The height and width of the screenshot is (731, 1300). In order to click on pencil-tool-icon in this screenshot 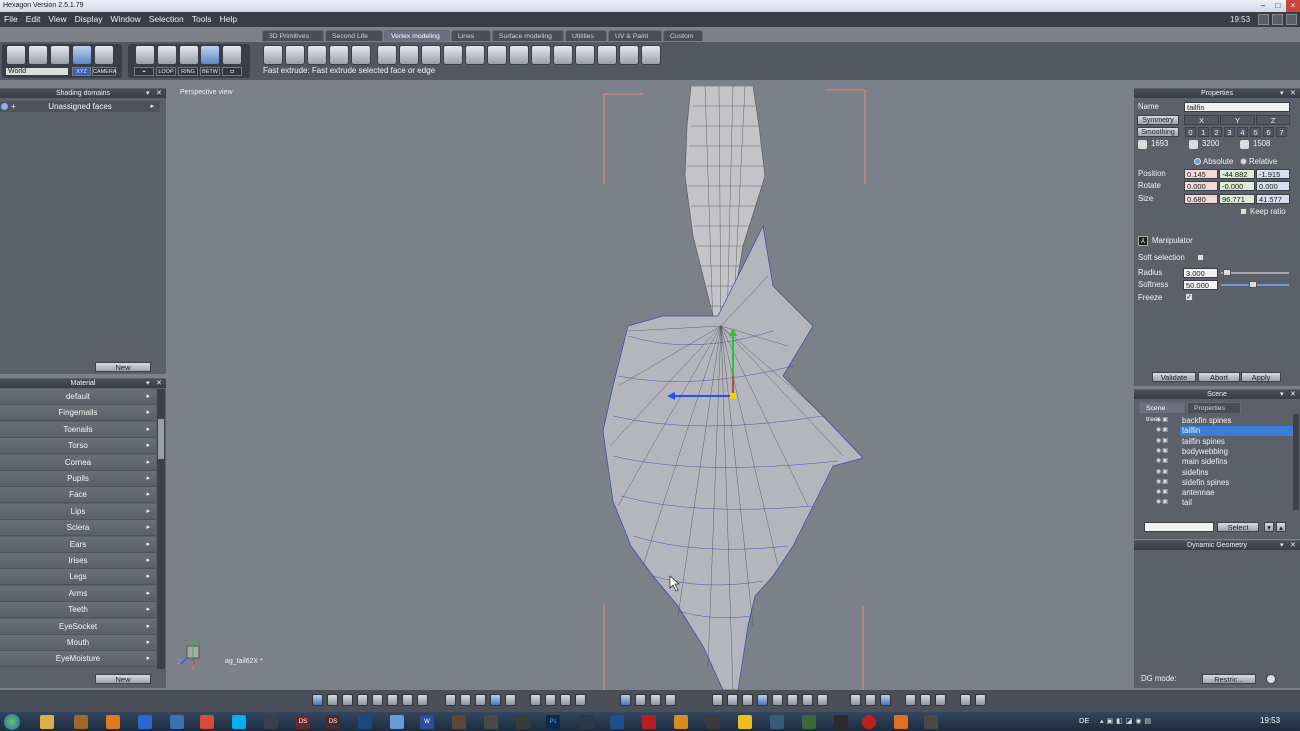, I will do `click(16, 55)`.